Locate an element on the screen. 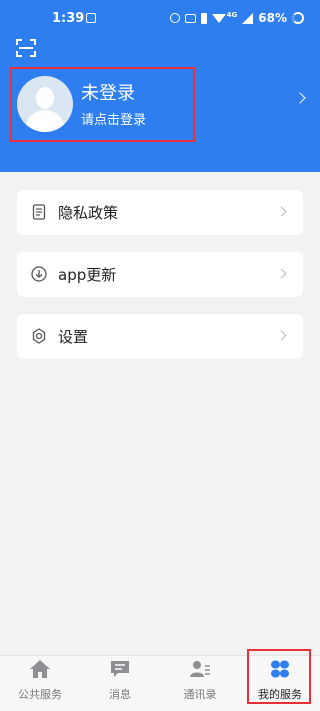 This screenshot has width=320, height=711. tab-public-services: 公共服务 is located at coordinates (40, 683).